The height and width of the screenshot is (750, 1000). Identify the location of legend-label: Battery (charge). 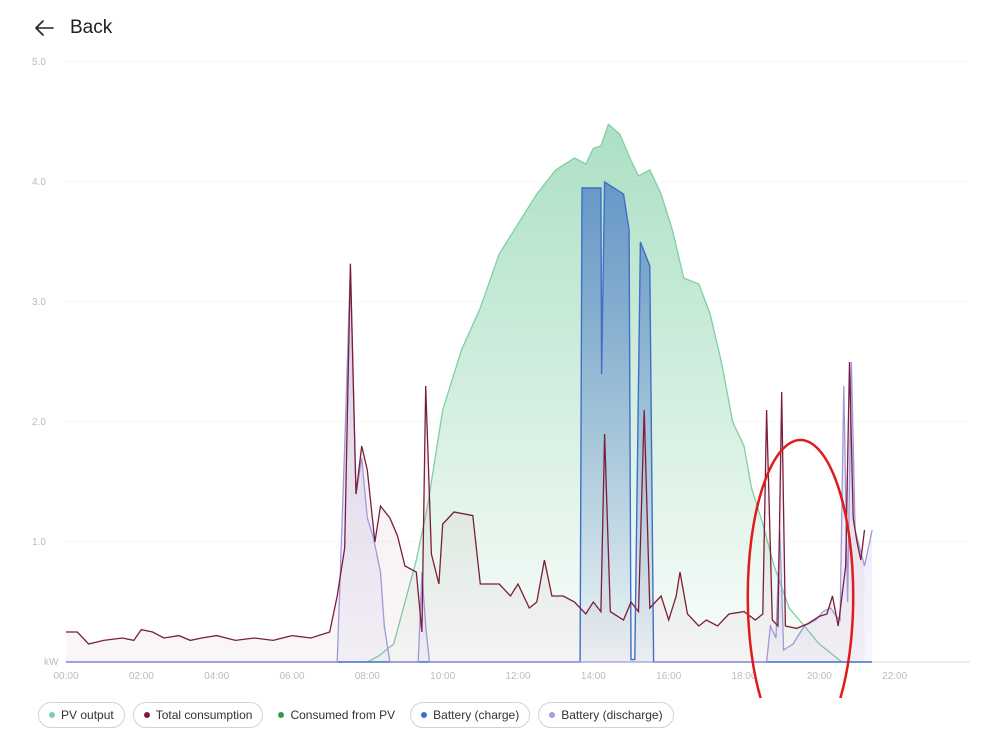
(476, 715).